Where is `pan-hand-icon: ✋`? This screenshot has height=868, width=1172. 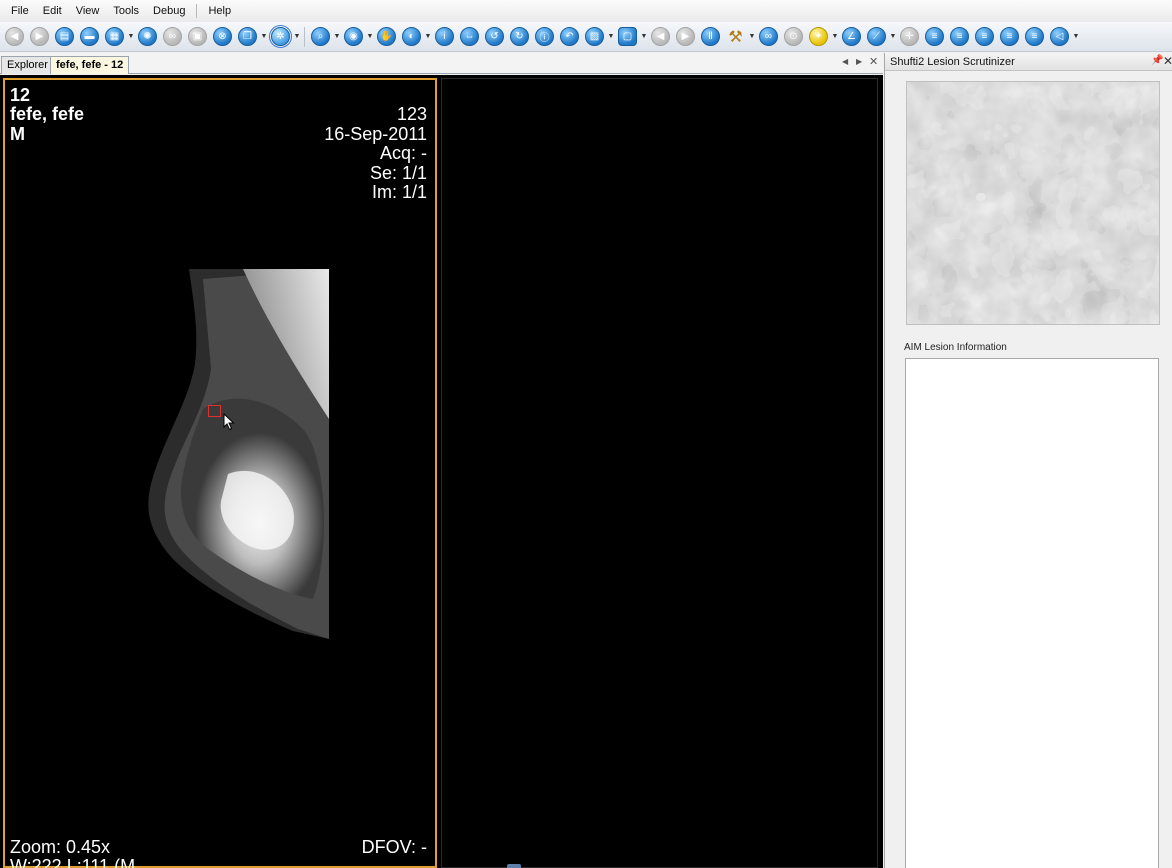 pan-hand-icon: ✋ is located at coordinates (386, 36).